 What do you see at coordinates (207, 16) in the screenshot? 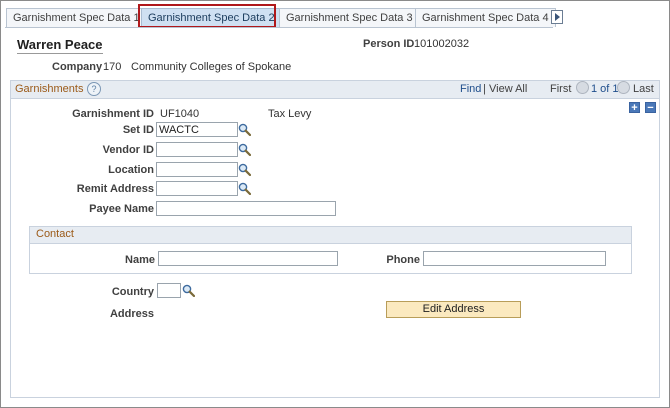
I see `active-tab-highlight` at bounding box center [207, 16].